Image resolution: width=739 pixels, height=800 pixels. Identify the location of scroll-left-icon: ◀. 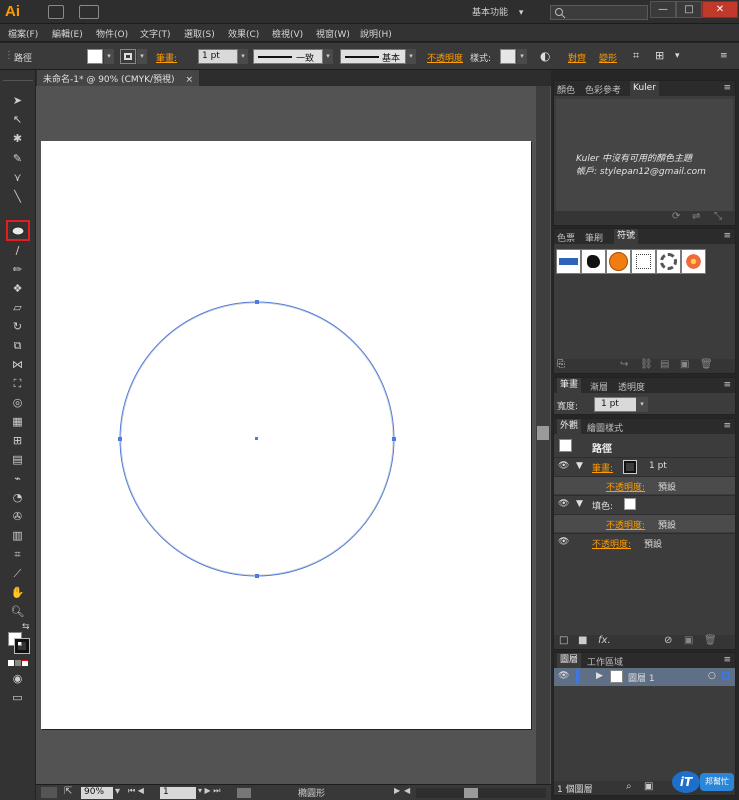
(407, 790).